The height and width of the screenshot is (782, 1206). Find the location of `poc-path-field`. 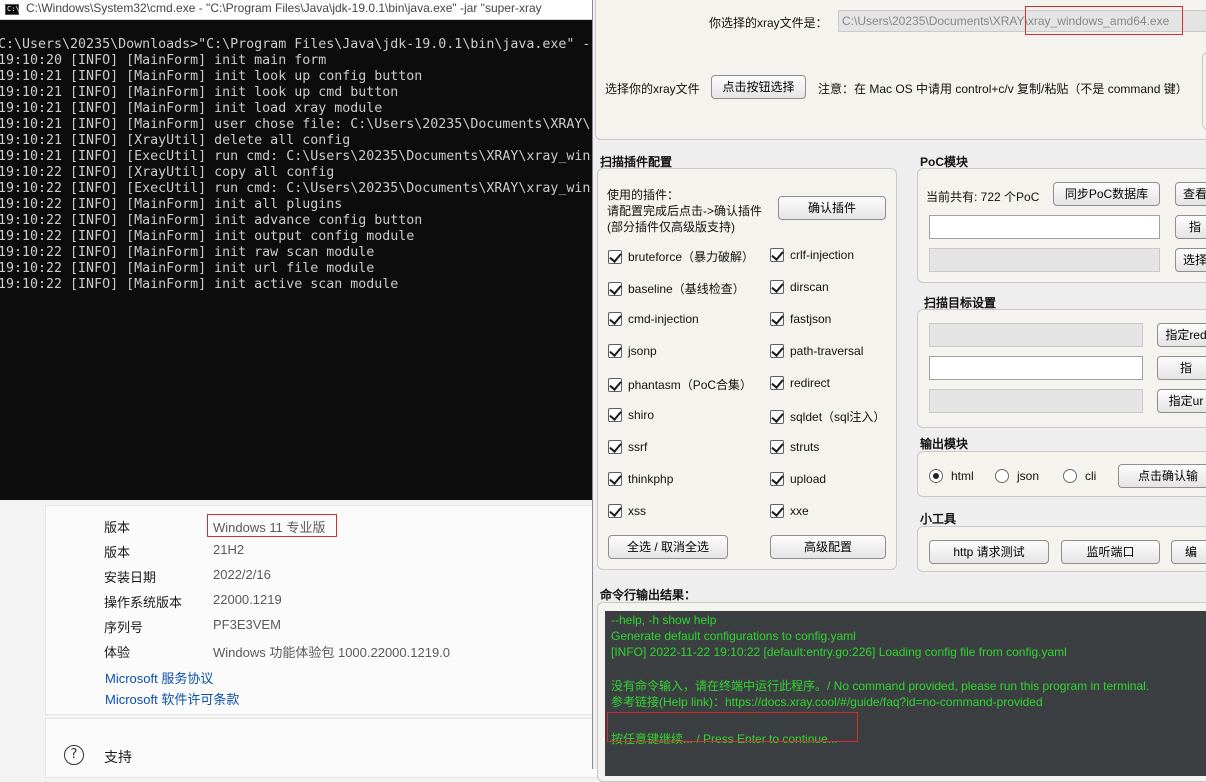

poc-path-field is located at coordinates (1044, 260).